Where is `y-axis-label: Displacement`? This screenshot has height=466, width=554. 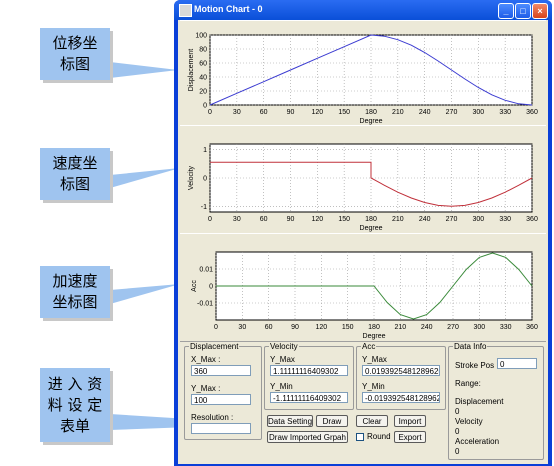 y-axis-label: Displacement is located at coordinates (191, 70).